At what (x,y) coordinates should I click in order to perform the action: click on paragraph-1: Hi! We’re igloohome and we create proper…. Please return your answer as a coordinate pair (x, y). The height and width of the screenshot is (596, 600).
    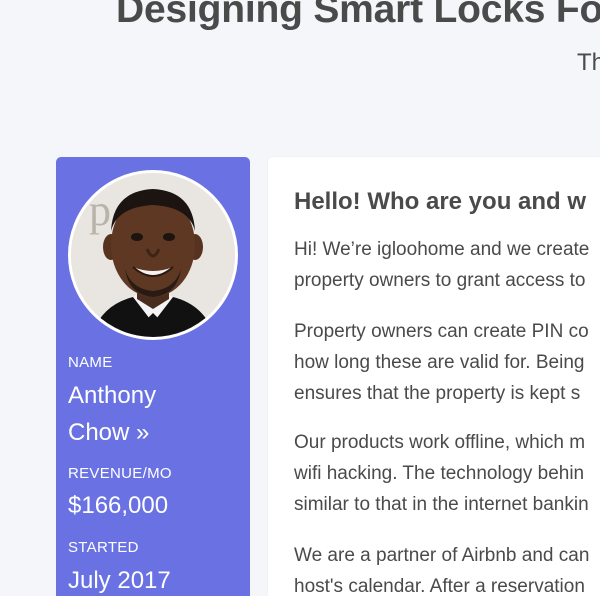
    Looking at the image, I should click on (441, 265).